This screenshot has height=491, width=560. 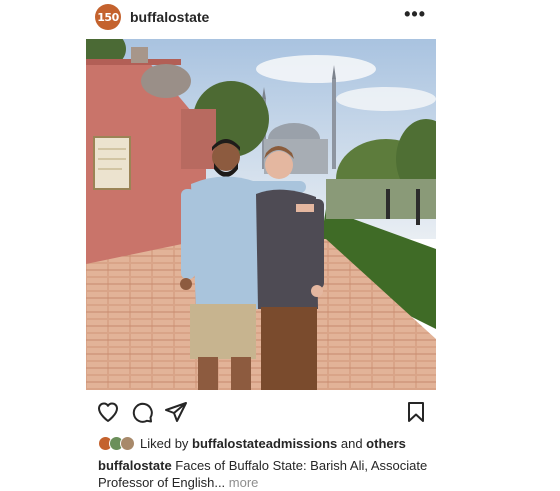 What do you see at coordinates (176, 412) in the screenshot?
I see `send-icon` at bounding box center [176, 412].